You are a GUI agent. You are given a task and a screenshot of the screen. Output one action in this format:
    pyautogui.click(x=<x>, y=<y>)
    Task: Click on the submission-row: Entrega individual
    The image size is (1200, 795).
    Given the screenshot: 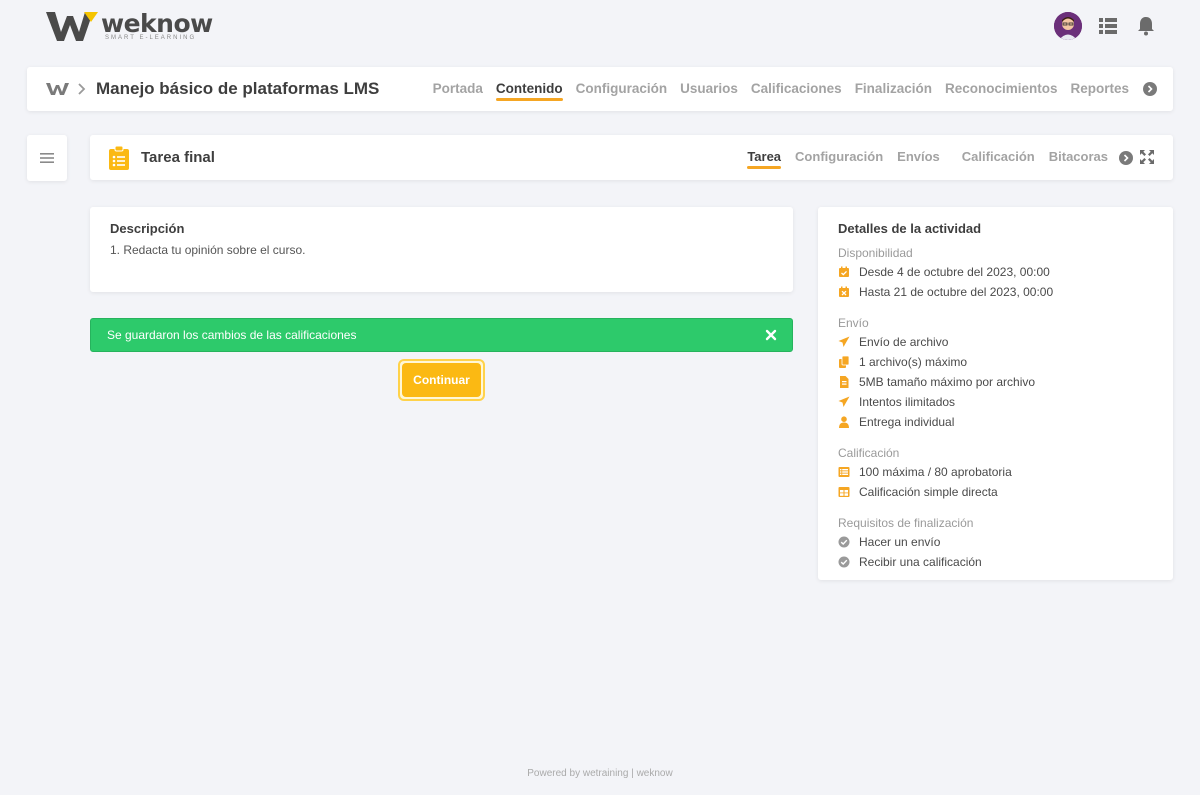 What is the action you would take?
    pyautogui.click(x=995, y=422)
    